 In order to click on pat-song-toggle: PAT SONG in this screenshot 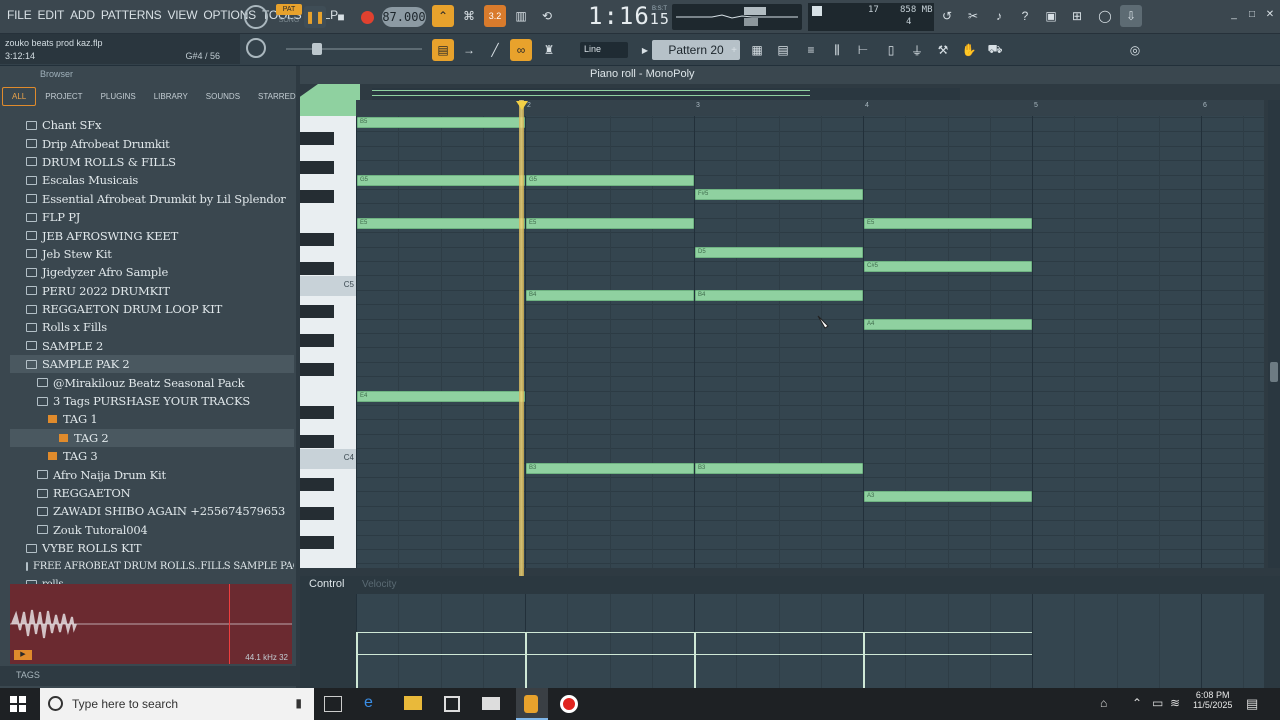, I will do `click(289, 17)`.